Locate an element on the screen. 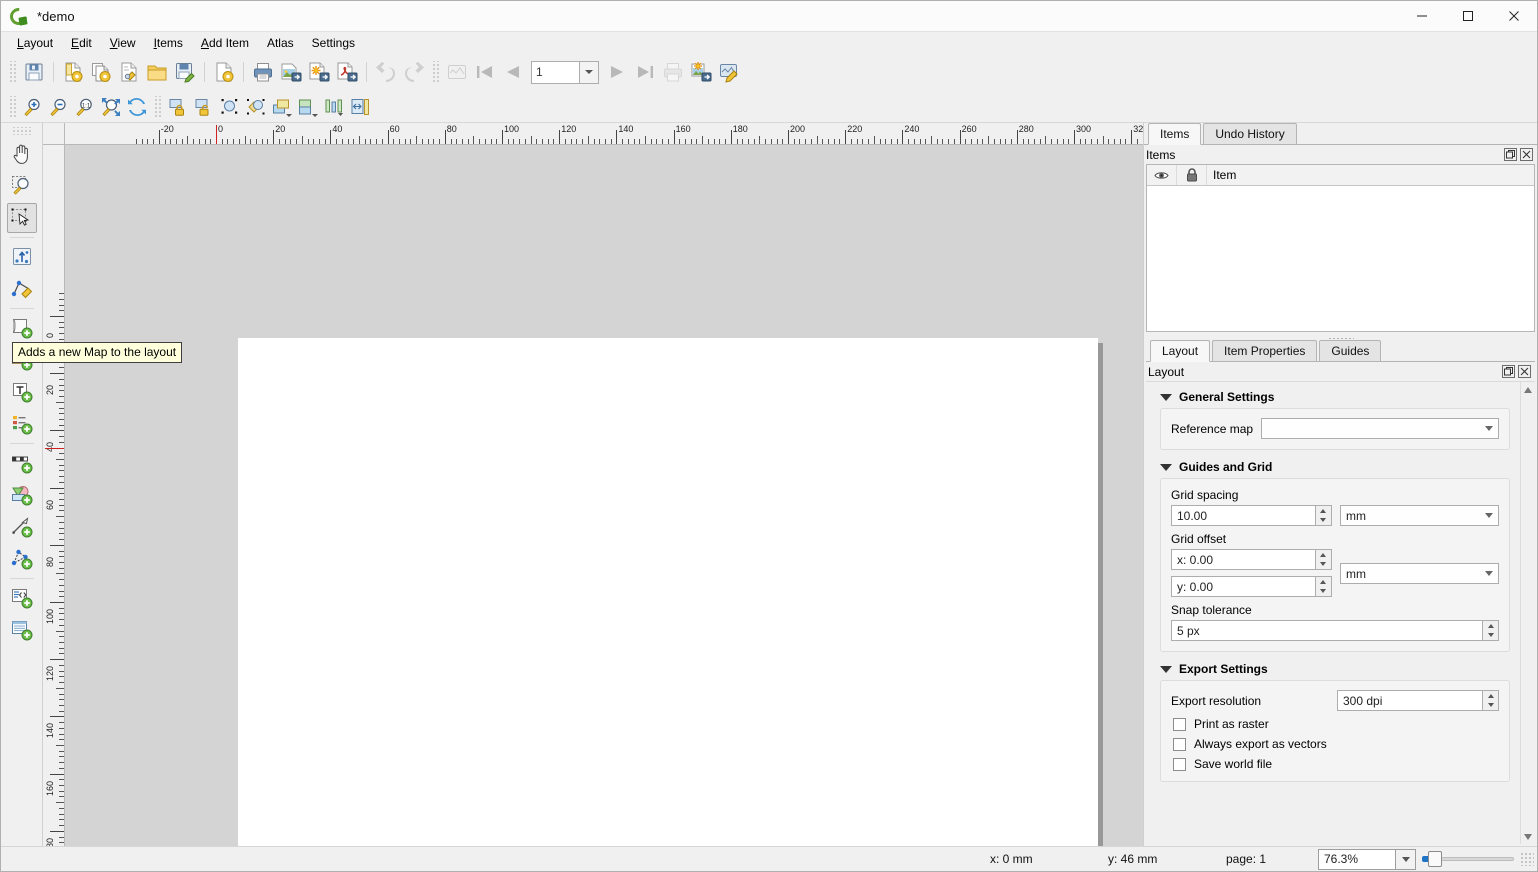  grid-offset-y-up-button is located at coordinates (1323, 582).